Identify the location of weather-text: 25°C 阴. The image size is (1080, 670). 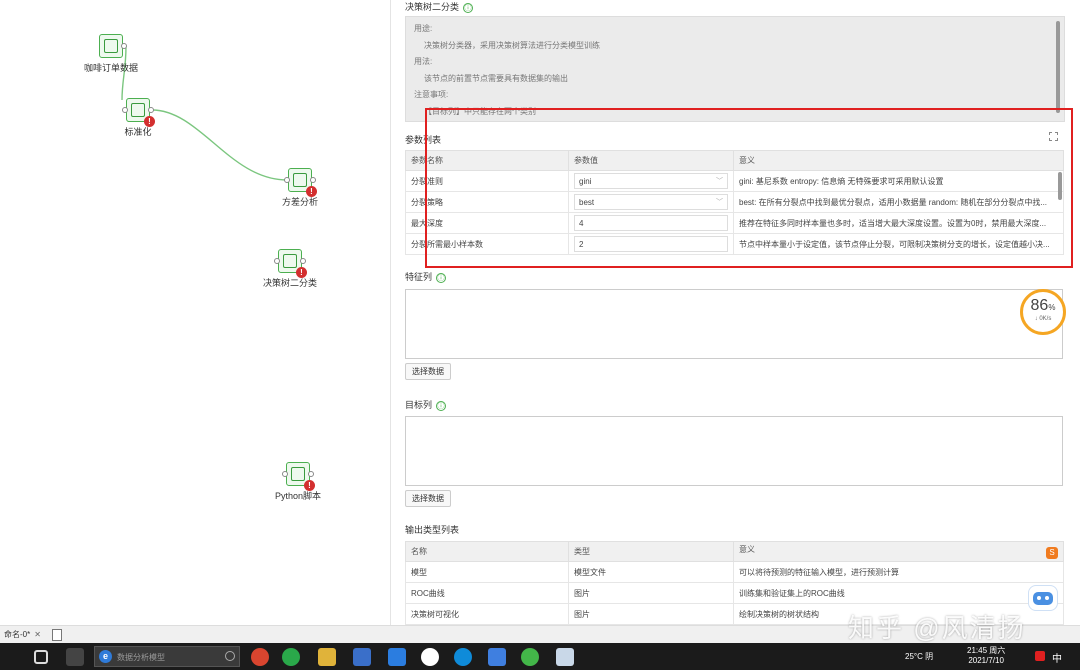
(919, 656).